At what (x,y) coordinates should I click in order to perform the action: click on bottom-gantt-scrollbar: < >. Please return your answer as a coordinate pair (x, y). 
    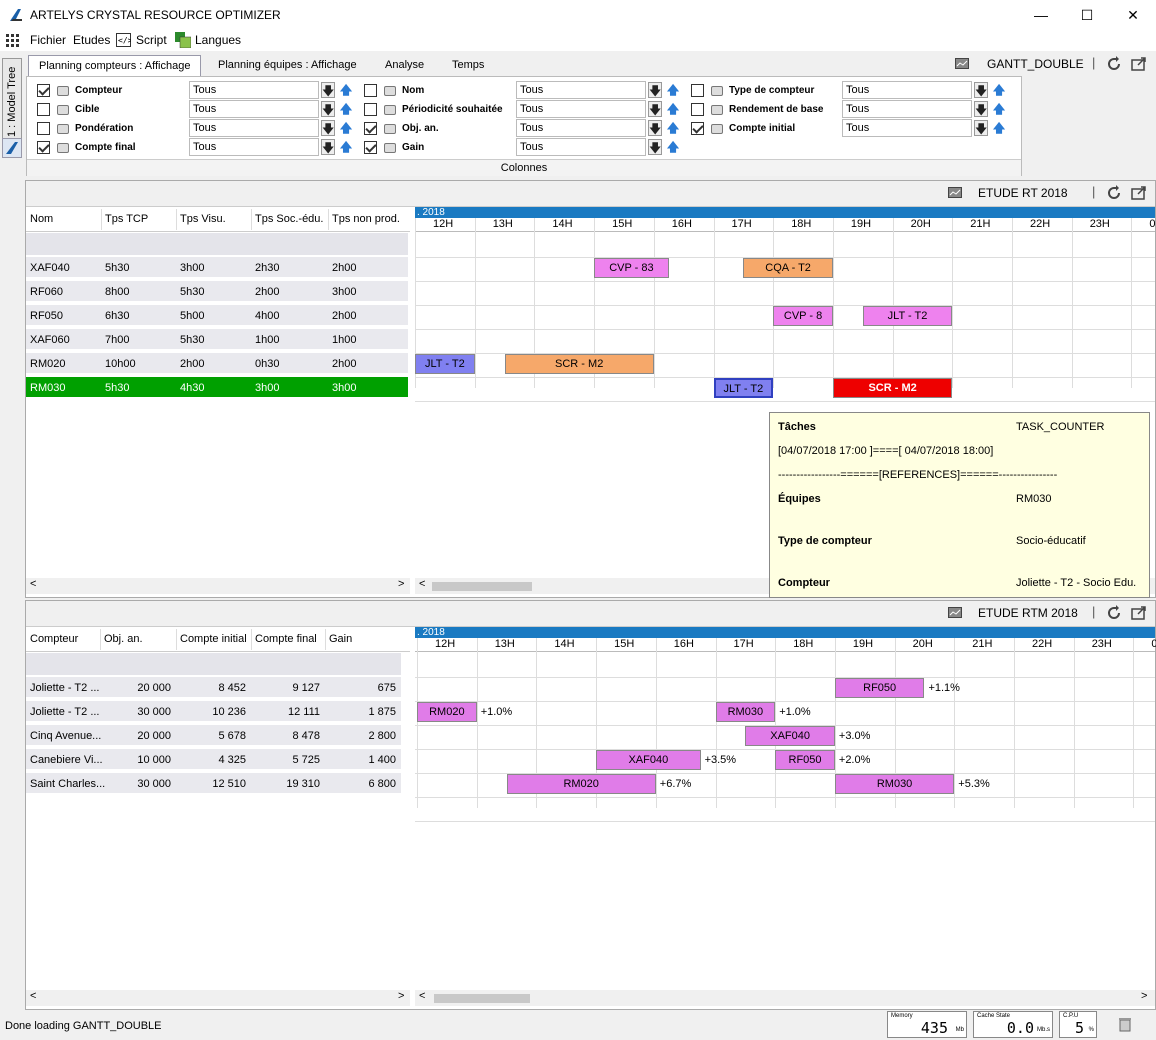
    Looking at the image, I should click on (785, 998).